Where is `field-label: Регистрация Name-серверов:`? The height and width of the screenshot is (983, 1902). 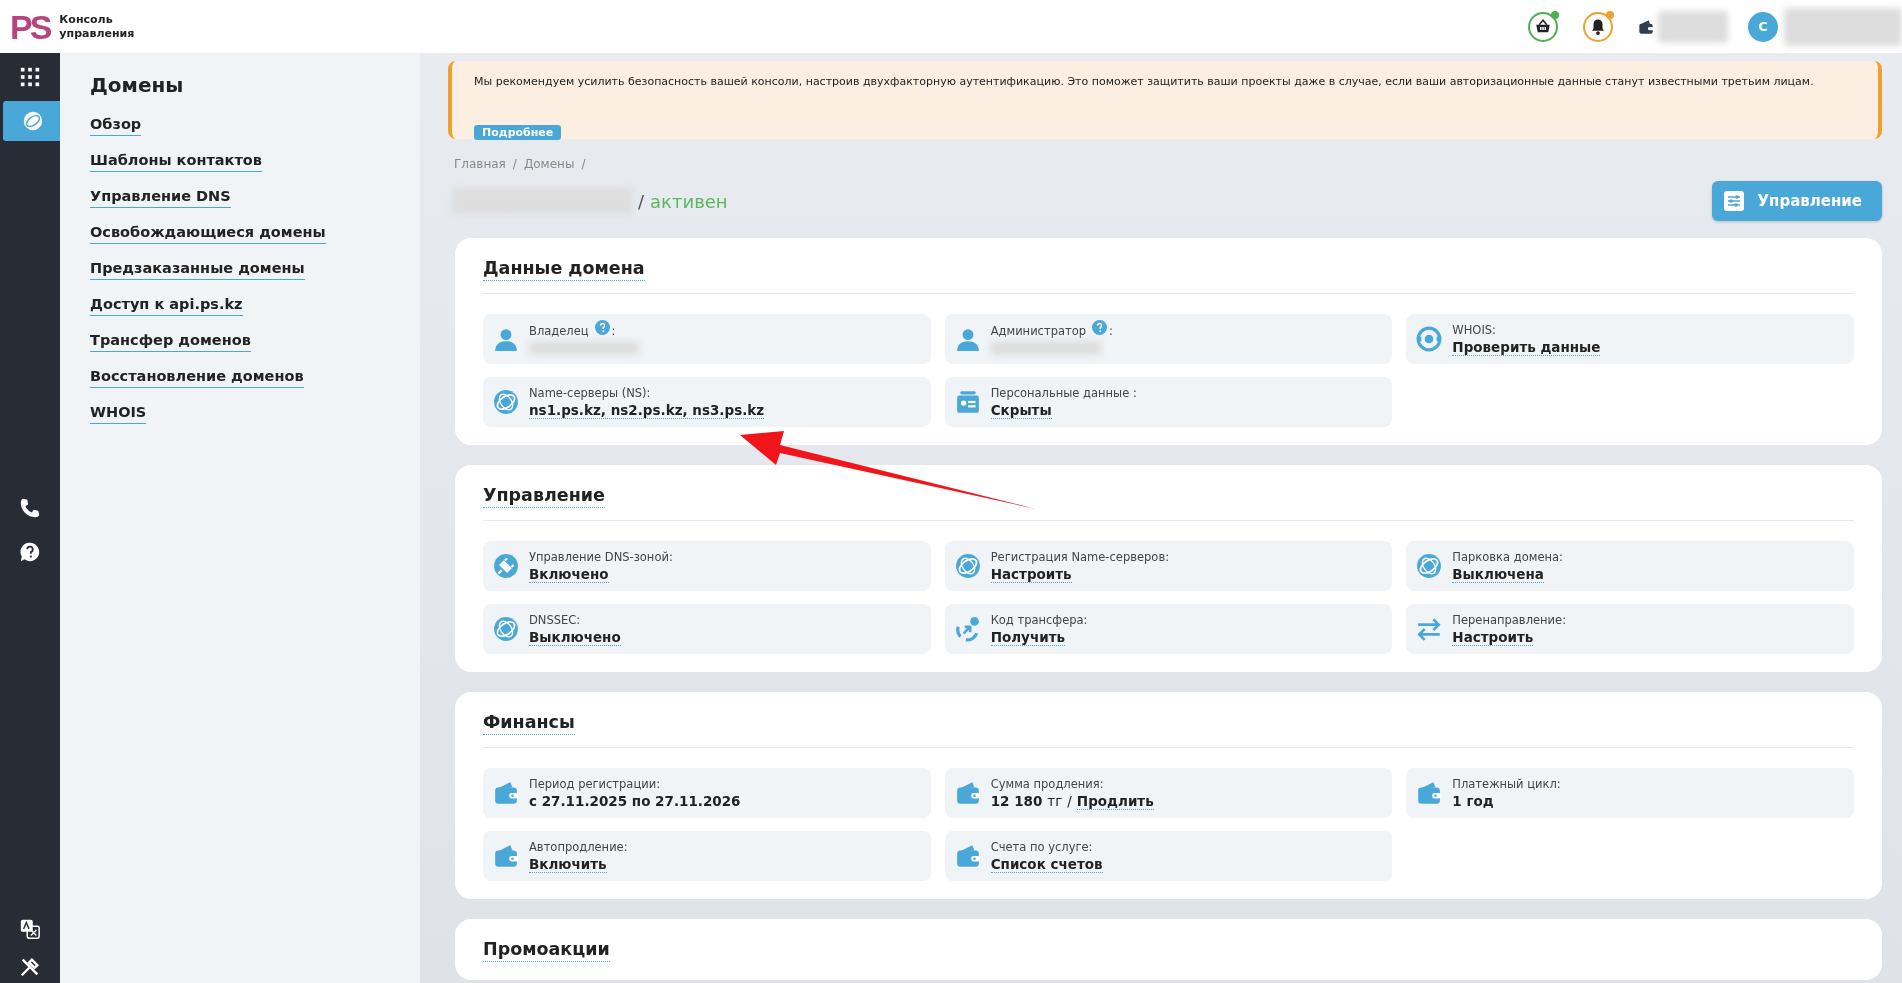 field-label: Регистрация Name-серверов: is located at coordinates (1080, 556).